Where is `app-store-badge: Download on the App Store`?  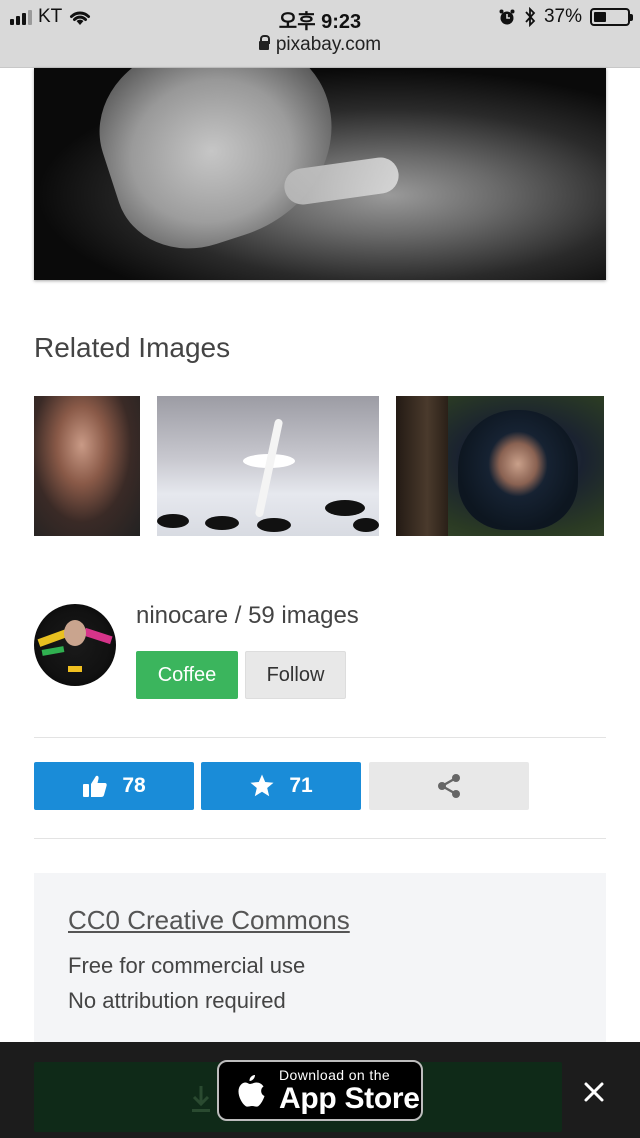
app-store-badge: Download on the App Store is located at coordinates (320, 1090).